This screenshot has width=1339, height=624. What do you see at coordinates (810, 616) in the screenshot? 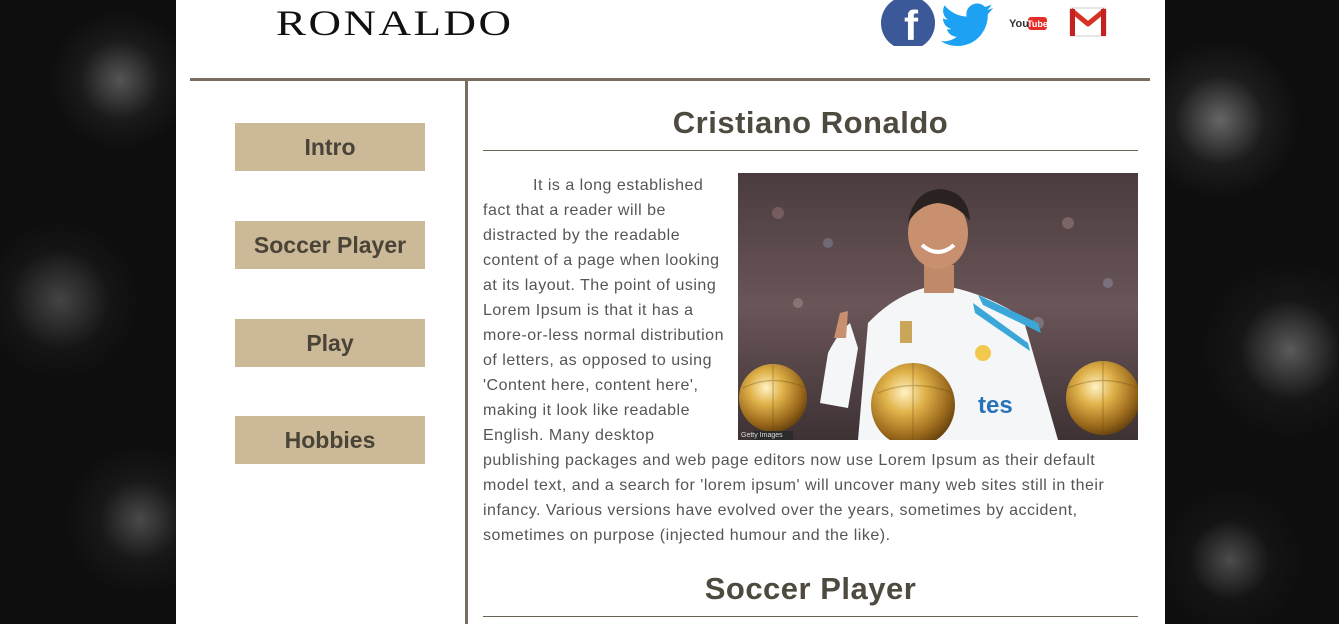
I see `soccer-player-heading-rule` at bounding box center [810, 616].